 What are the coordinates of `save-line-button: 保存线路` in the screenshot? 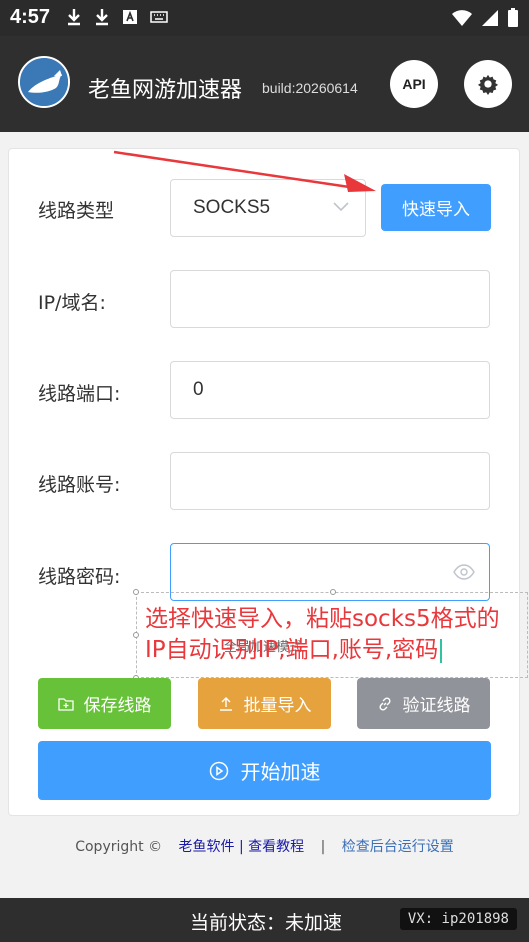 It's located at (104, 703).